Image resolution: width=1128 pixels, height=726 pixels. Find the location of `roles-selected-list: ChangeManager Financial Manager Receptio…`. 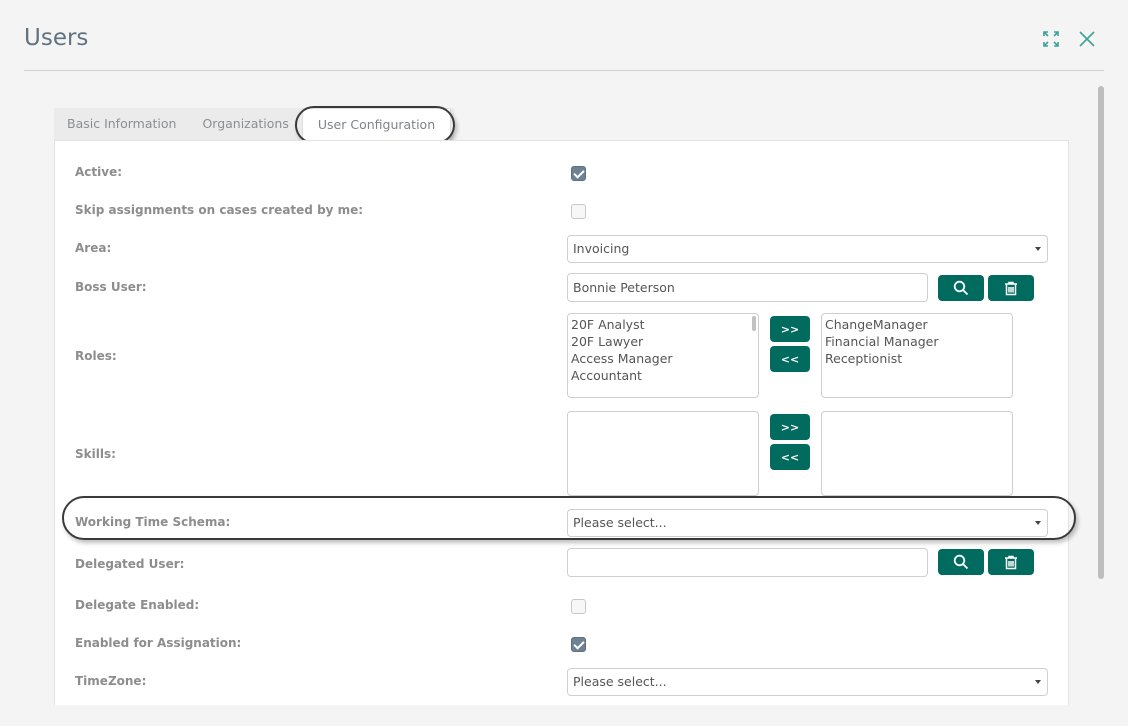

roles-selected-list: ChangeManager Financial Manager Receptio… is located at coordinates (917, 355).